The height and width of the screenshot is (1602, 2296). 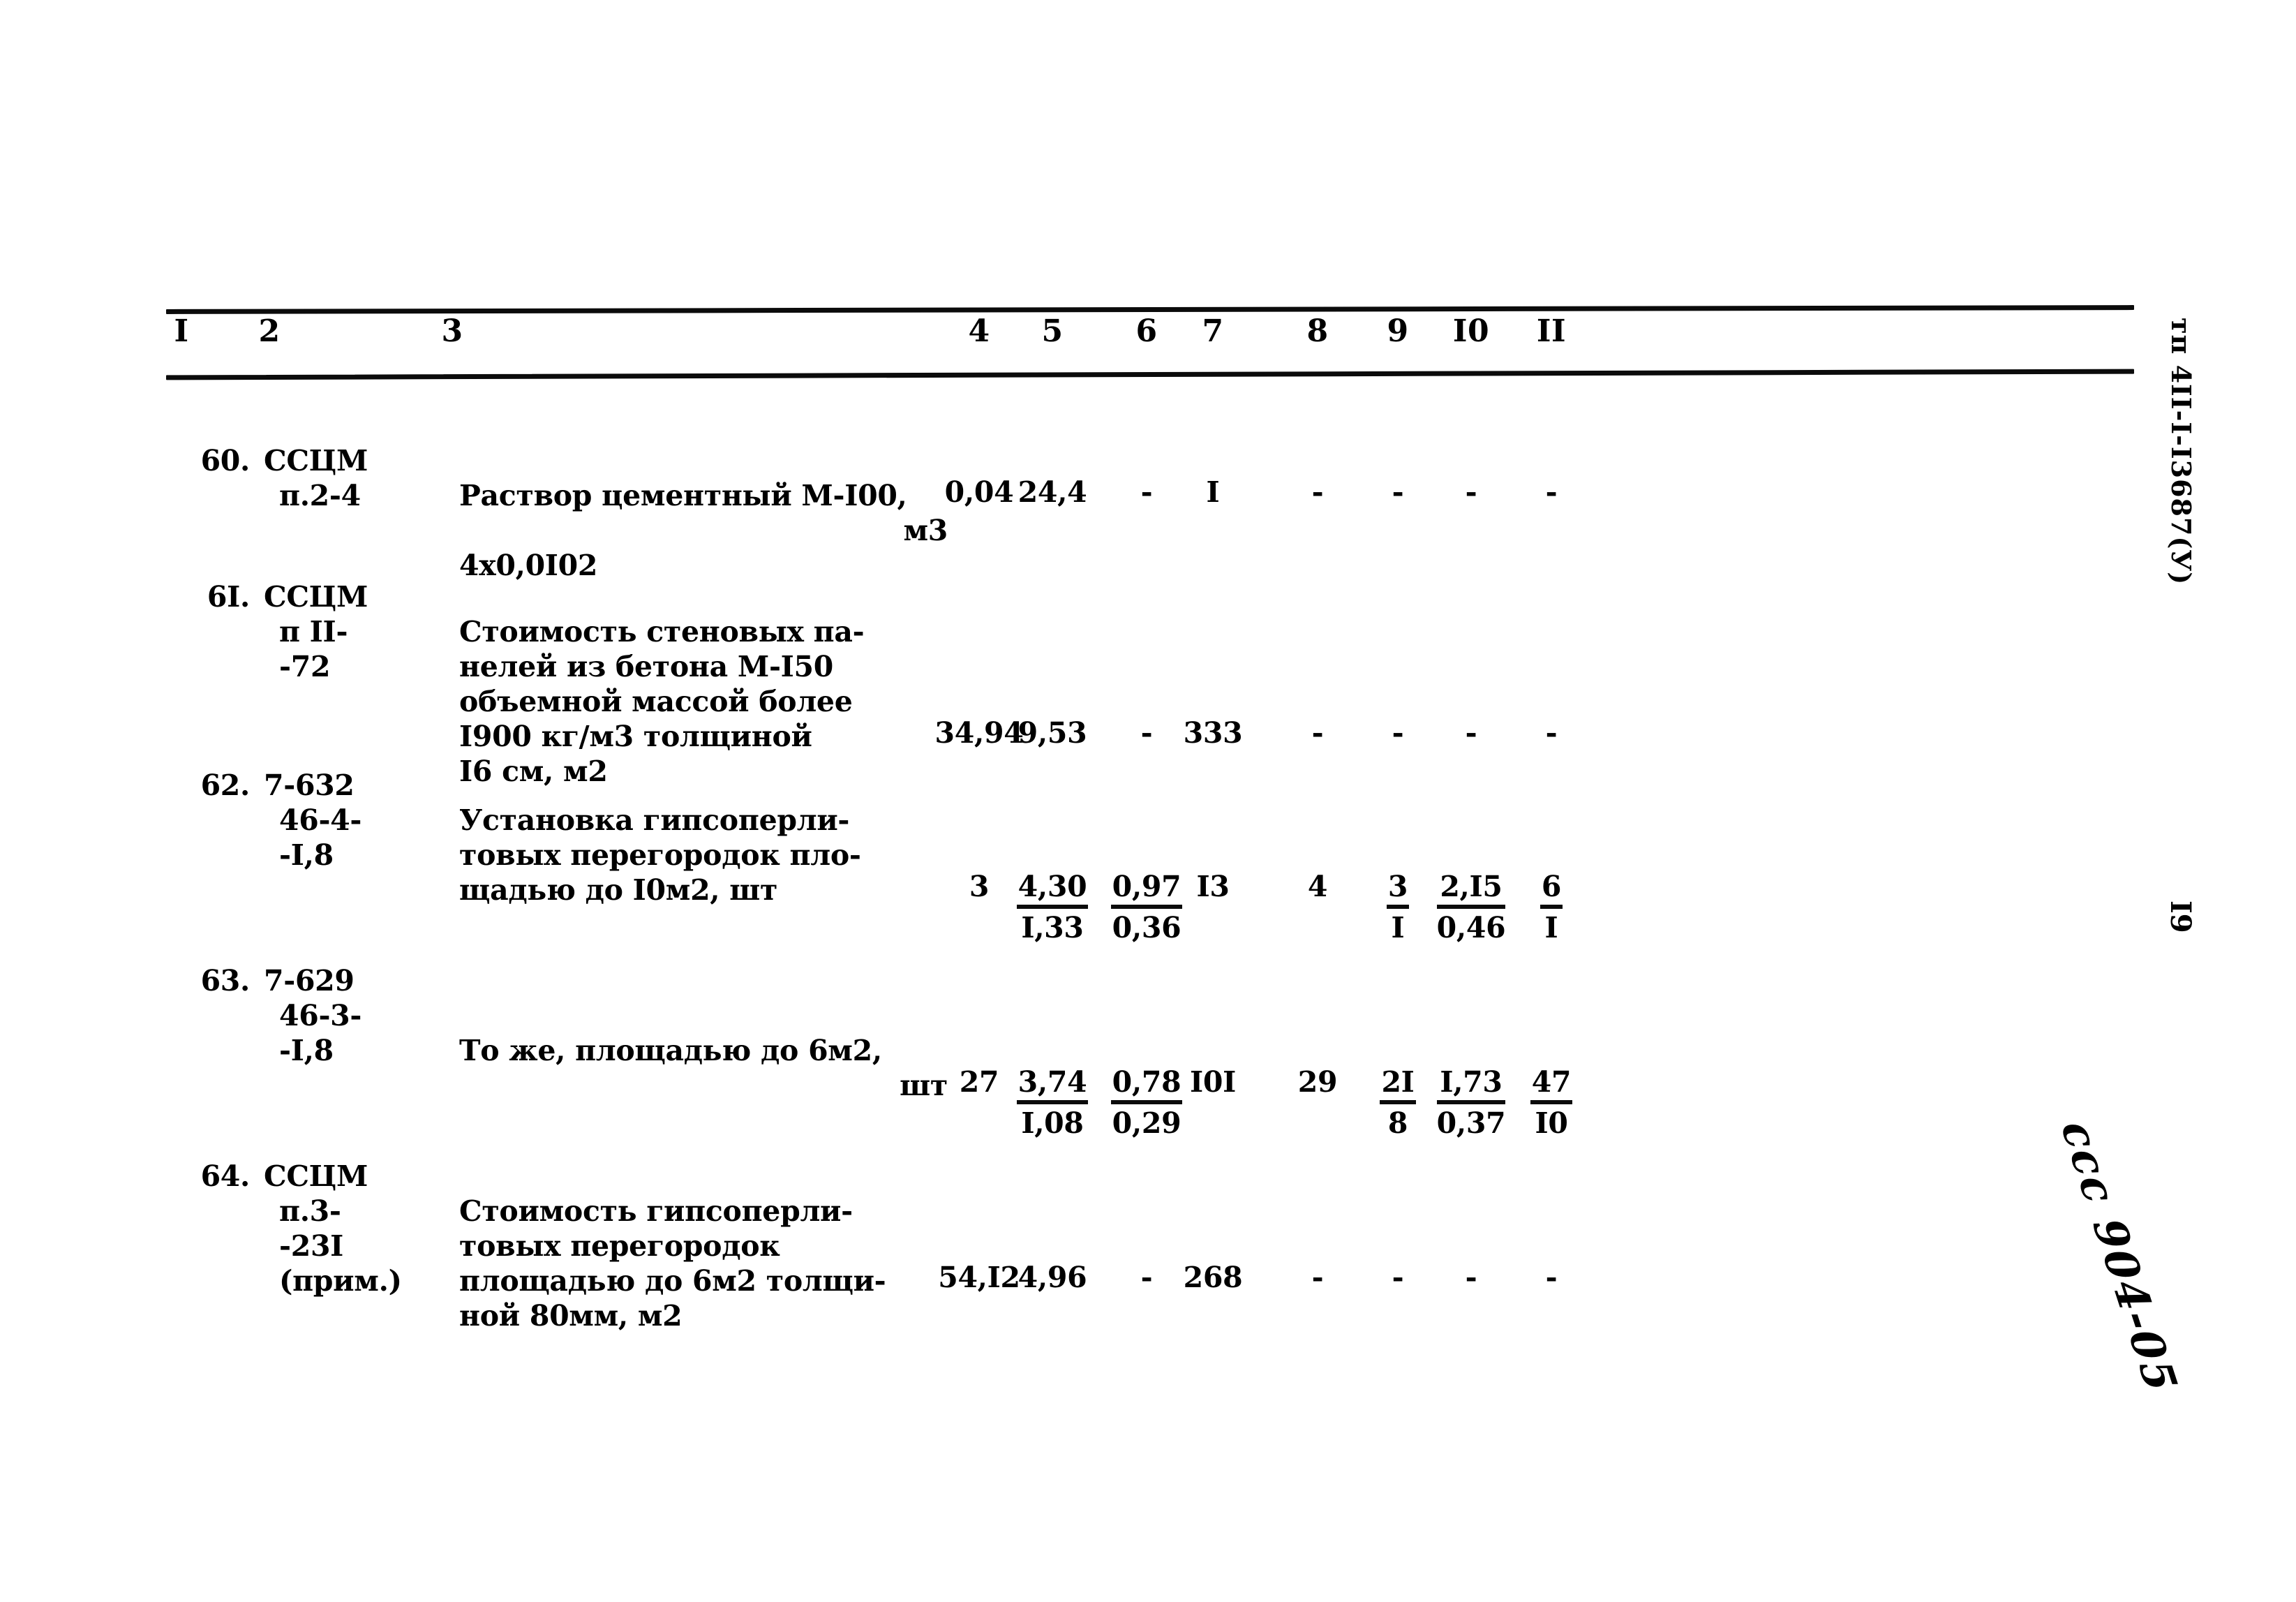 I want to click on row-description-line: товых перегородок пло-, so click(x=660, y=855).